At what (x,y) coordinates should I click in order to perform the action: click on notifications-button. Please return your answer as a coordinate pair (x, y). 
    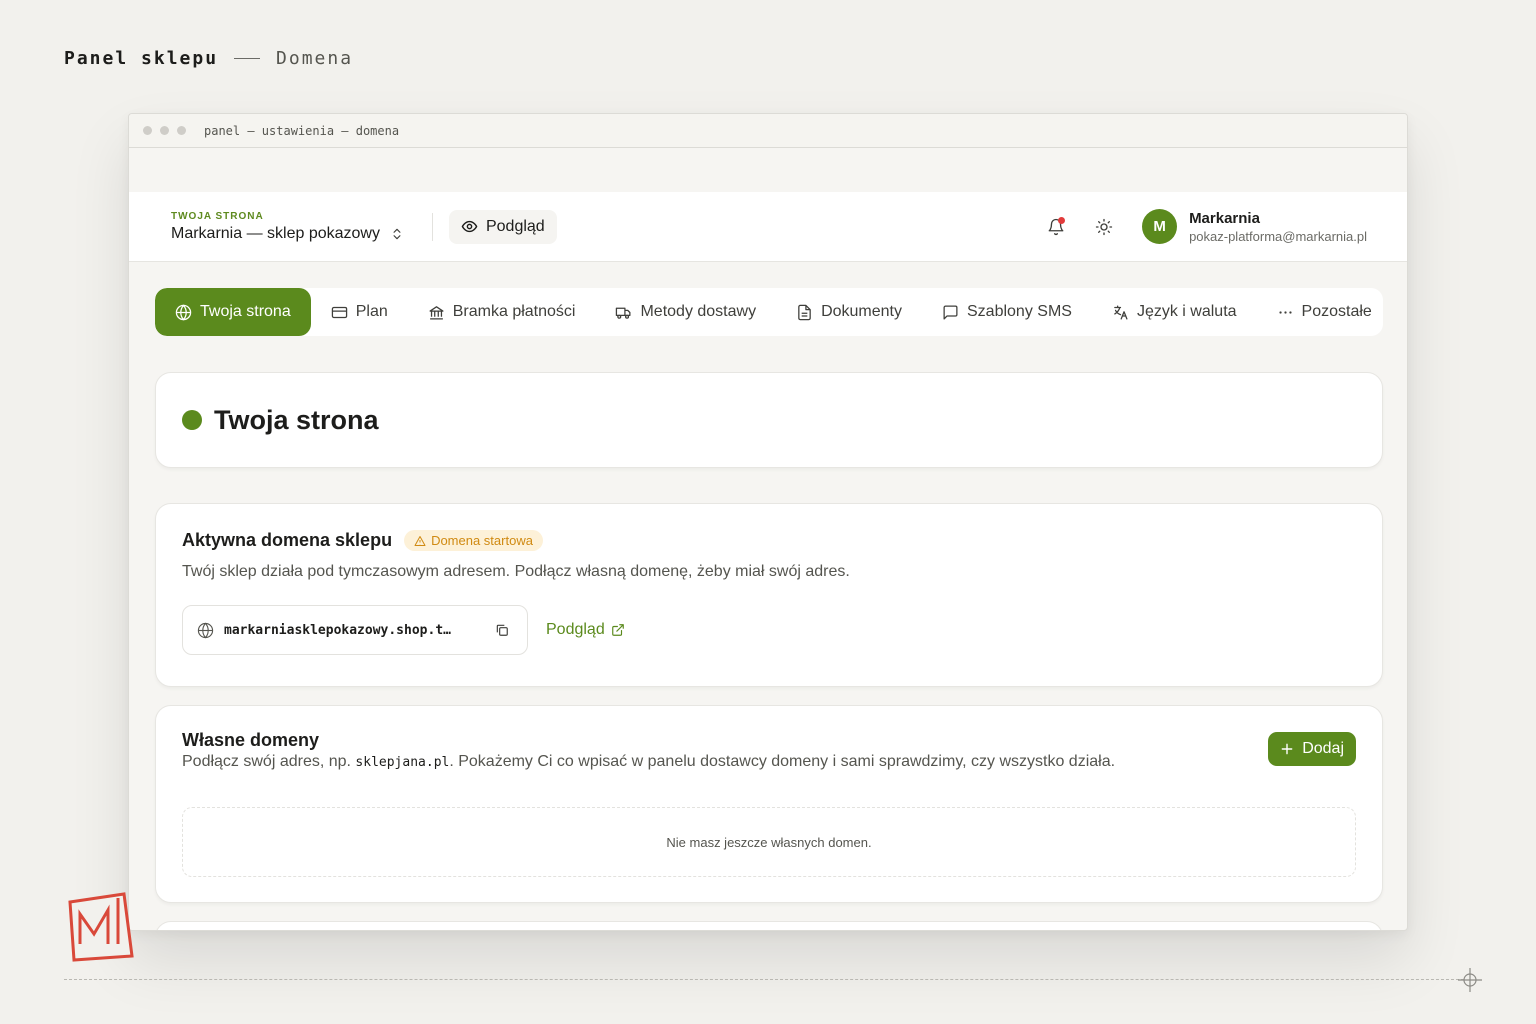
    Looking at the image, I should click on (1056, 227).